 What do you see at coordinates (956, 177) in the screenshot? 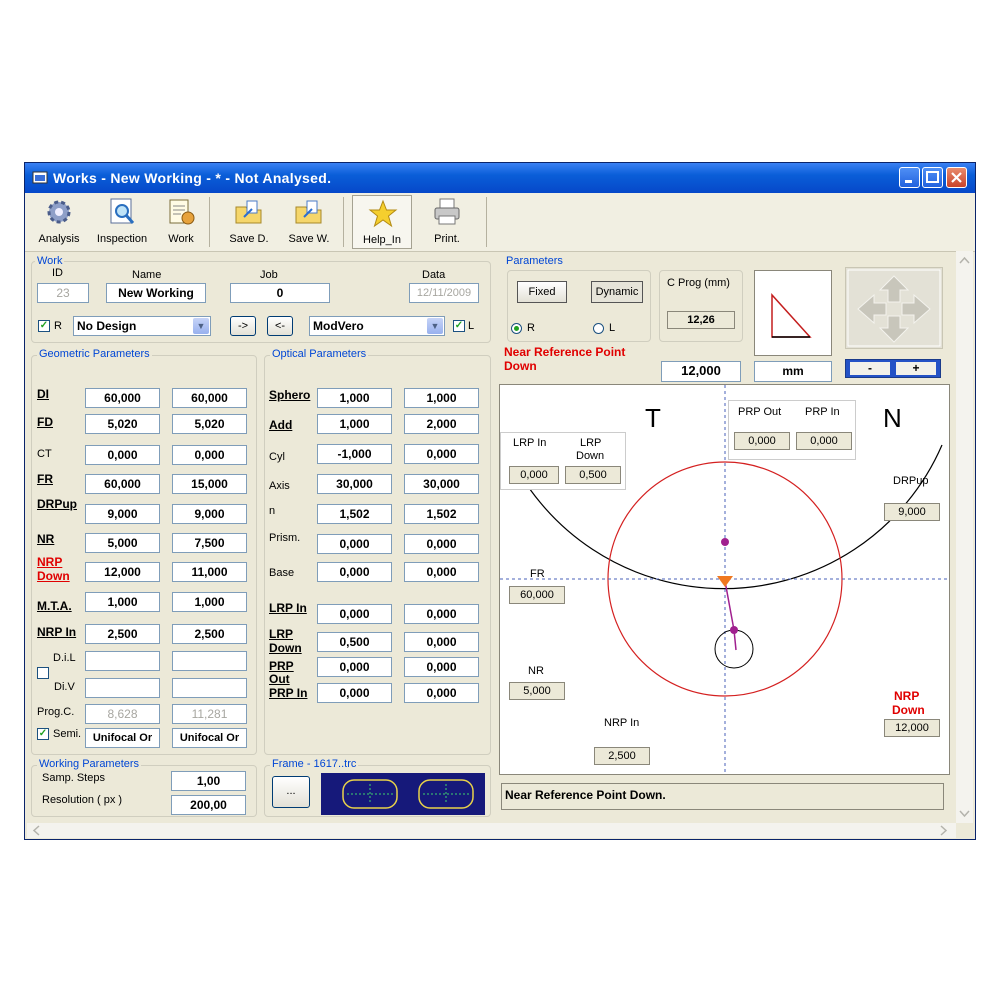
I see `close-button` at bounding box center [956, 177].